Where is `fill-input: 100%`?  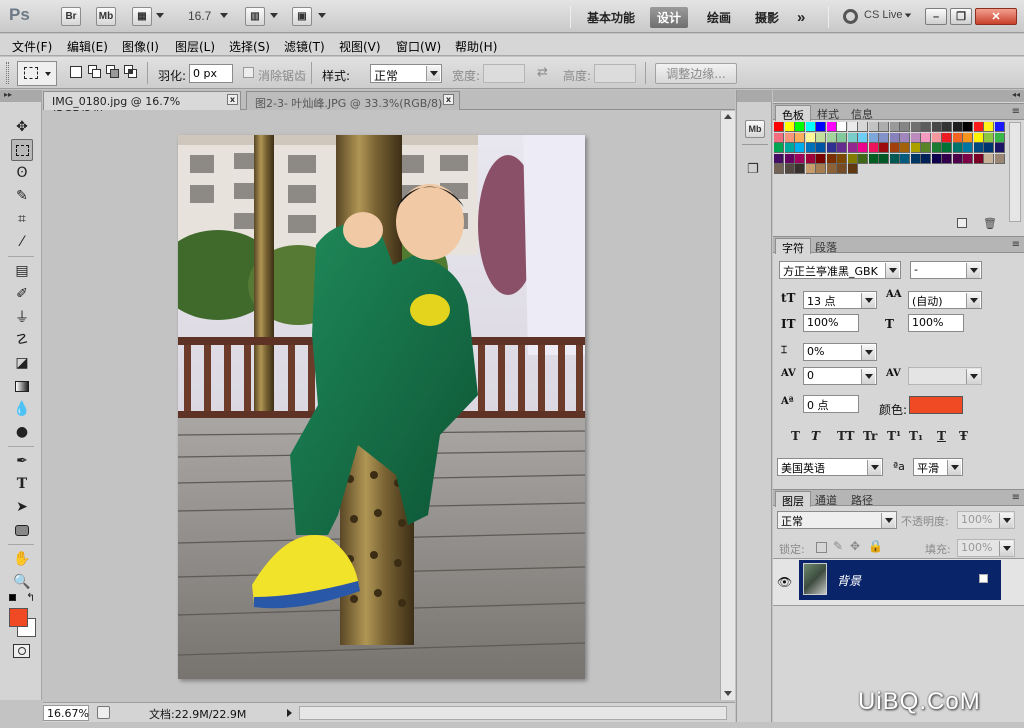
fill-input: 100% is located at coordinates (986, 548).